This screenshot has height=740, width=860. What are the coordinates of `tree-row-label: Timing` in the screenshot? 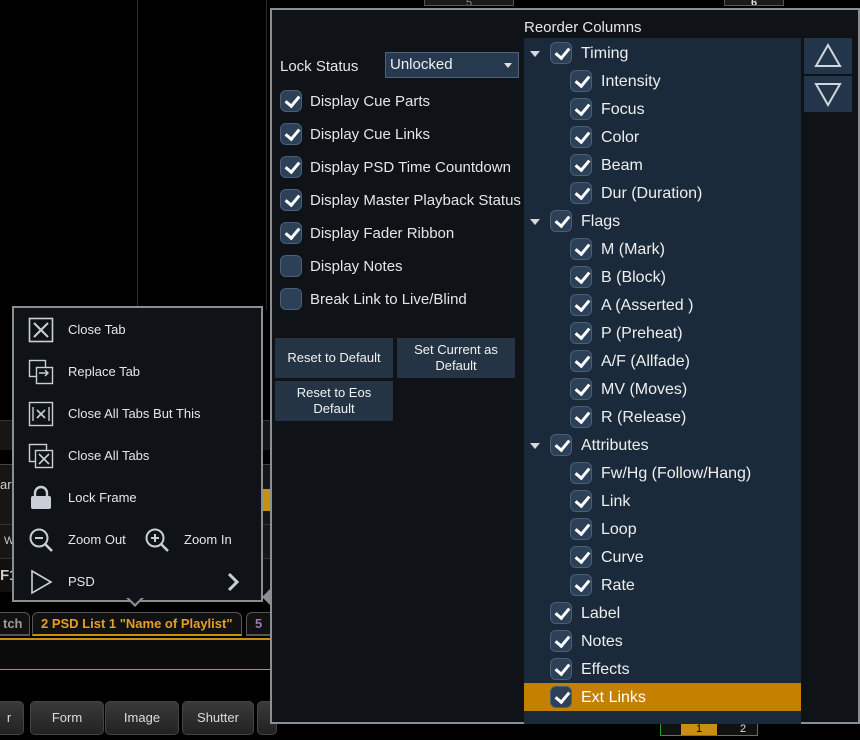 It's located at (605, 53).